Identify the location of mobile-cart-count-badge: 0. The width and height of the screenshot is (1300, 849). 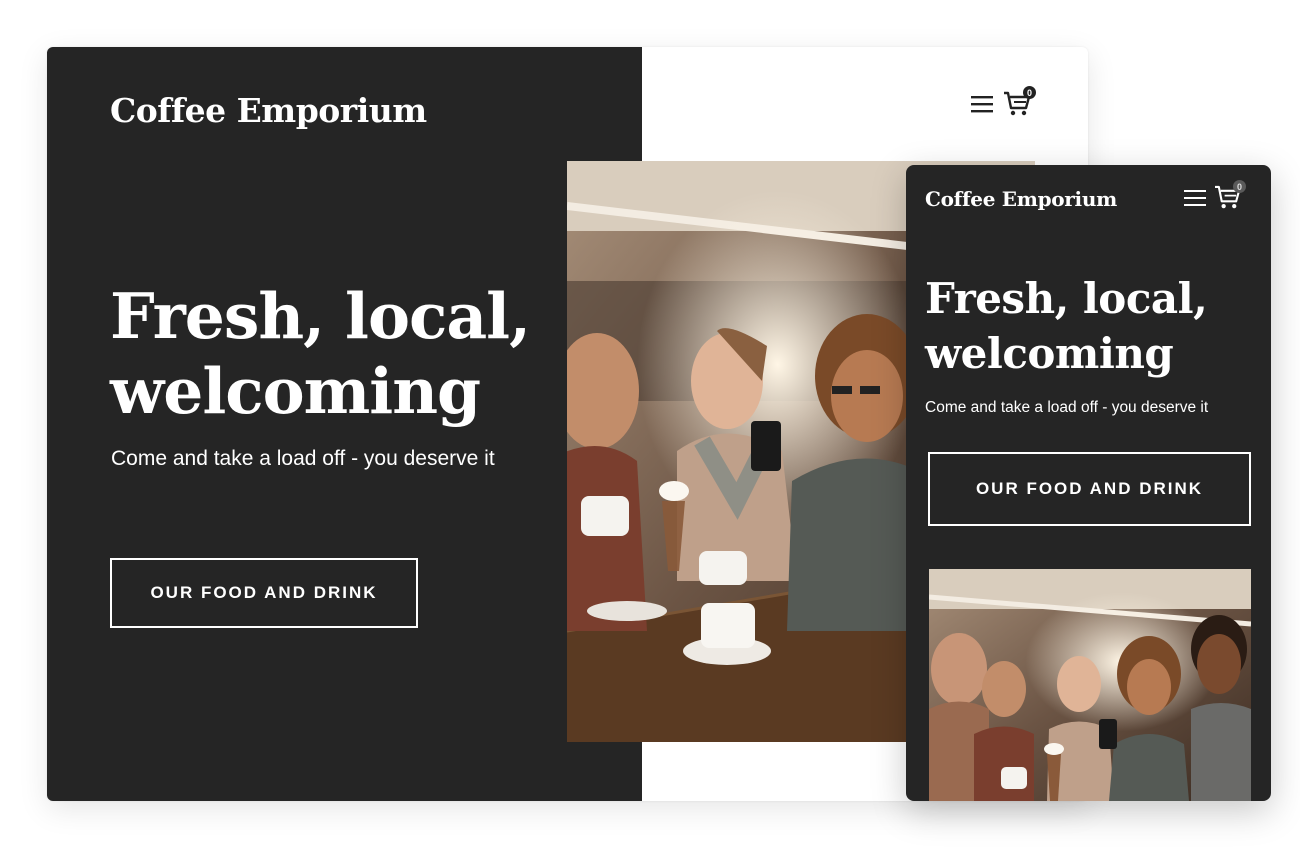
(1239, 186).